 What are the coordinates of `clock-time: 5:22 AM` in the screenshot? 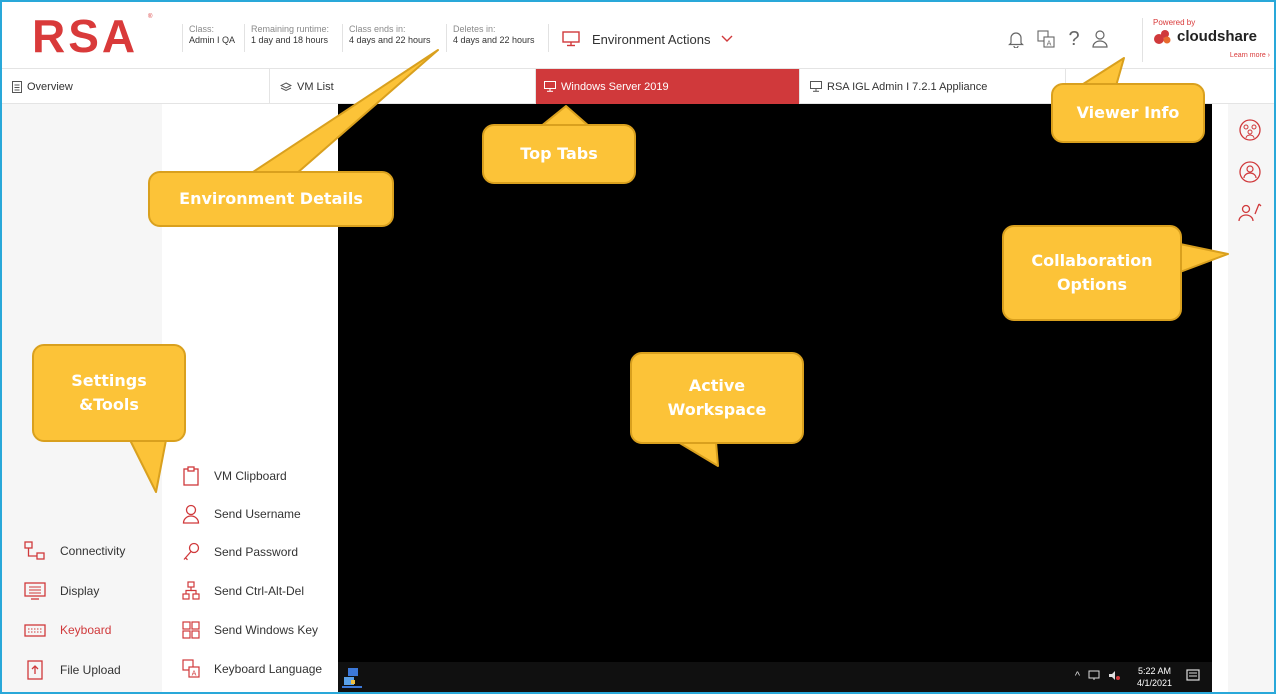 It's located at (1154, 671).